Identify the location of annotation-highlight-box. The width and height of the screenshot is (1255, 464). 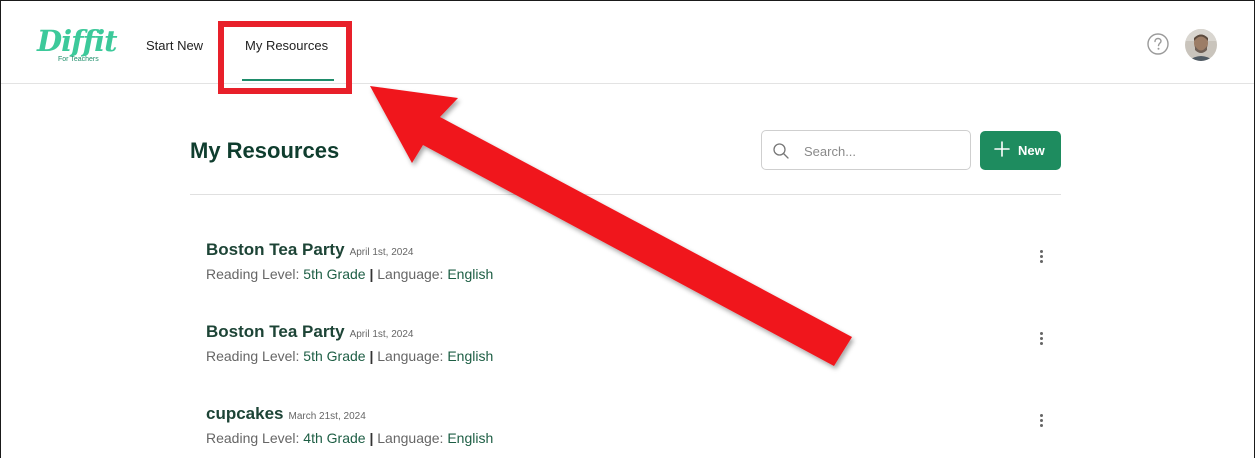
(285, 57).